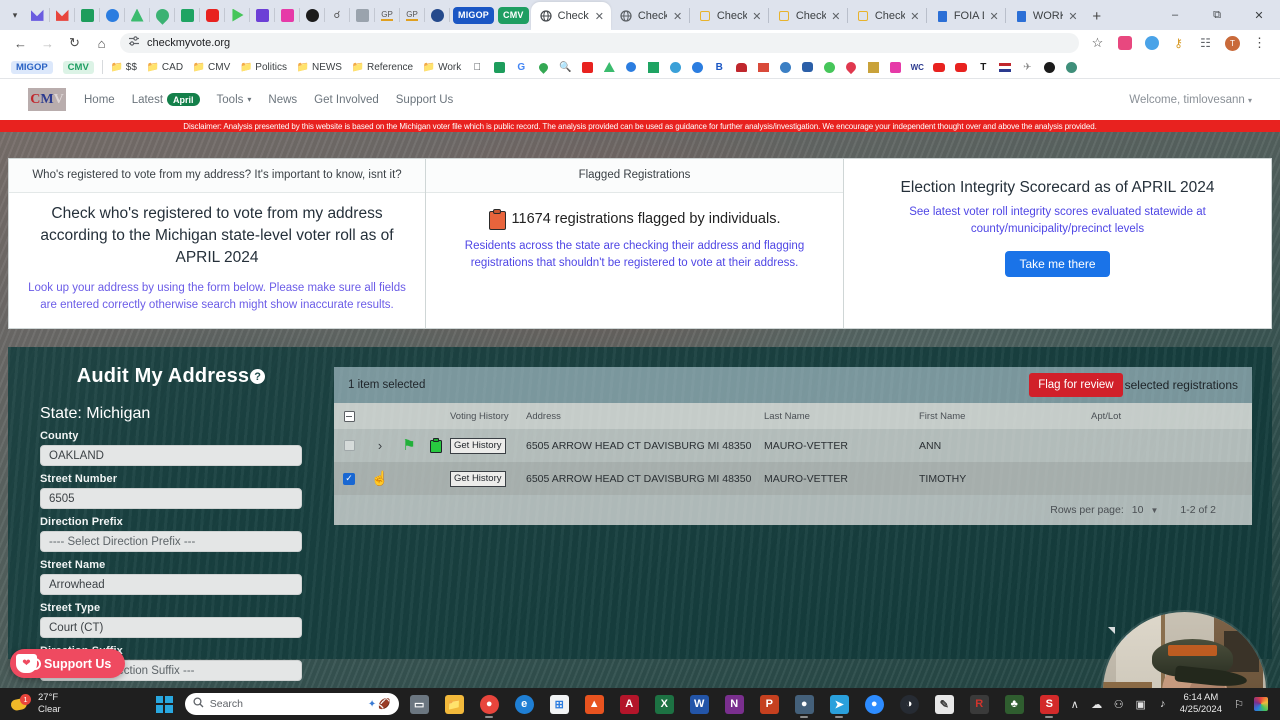 Image resolution: width=1280 pixels, height=720 pixels. I want to click on color-app-icon, so click(1261, 704).